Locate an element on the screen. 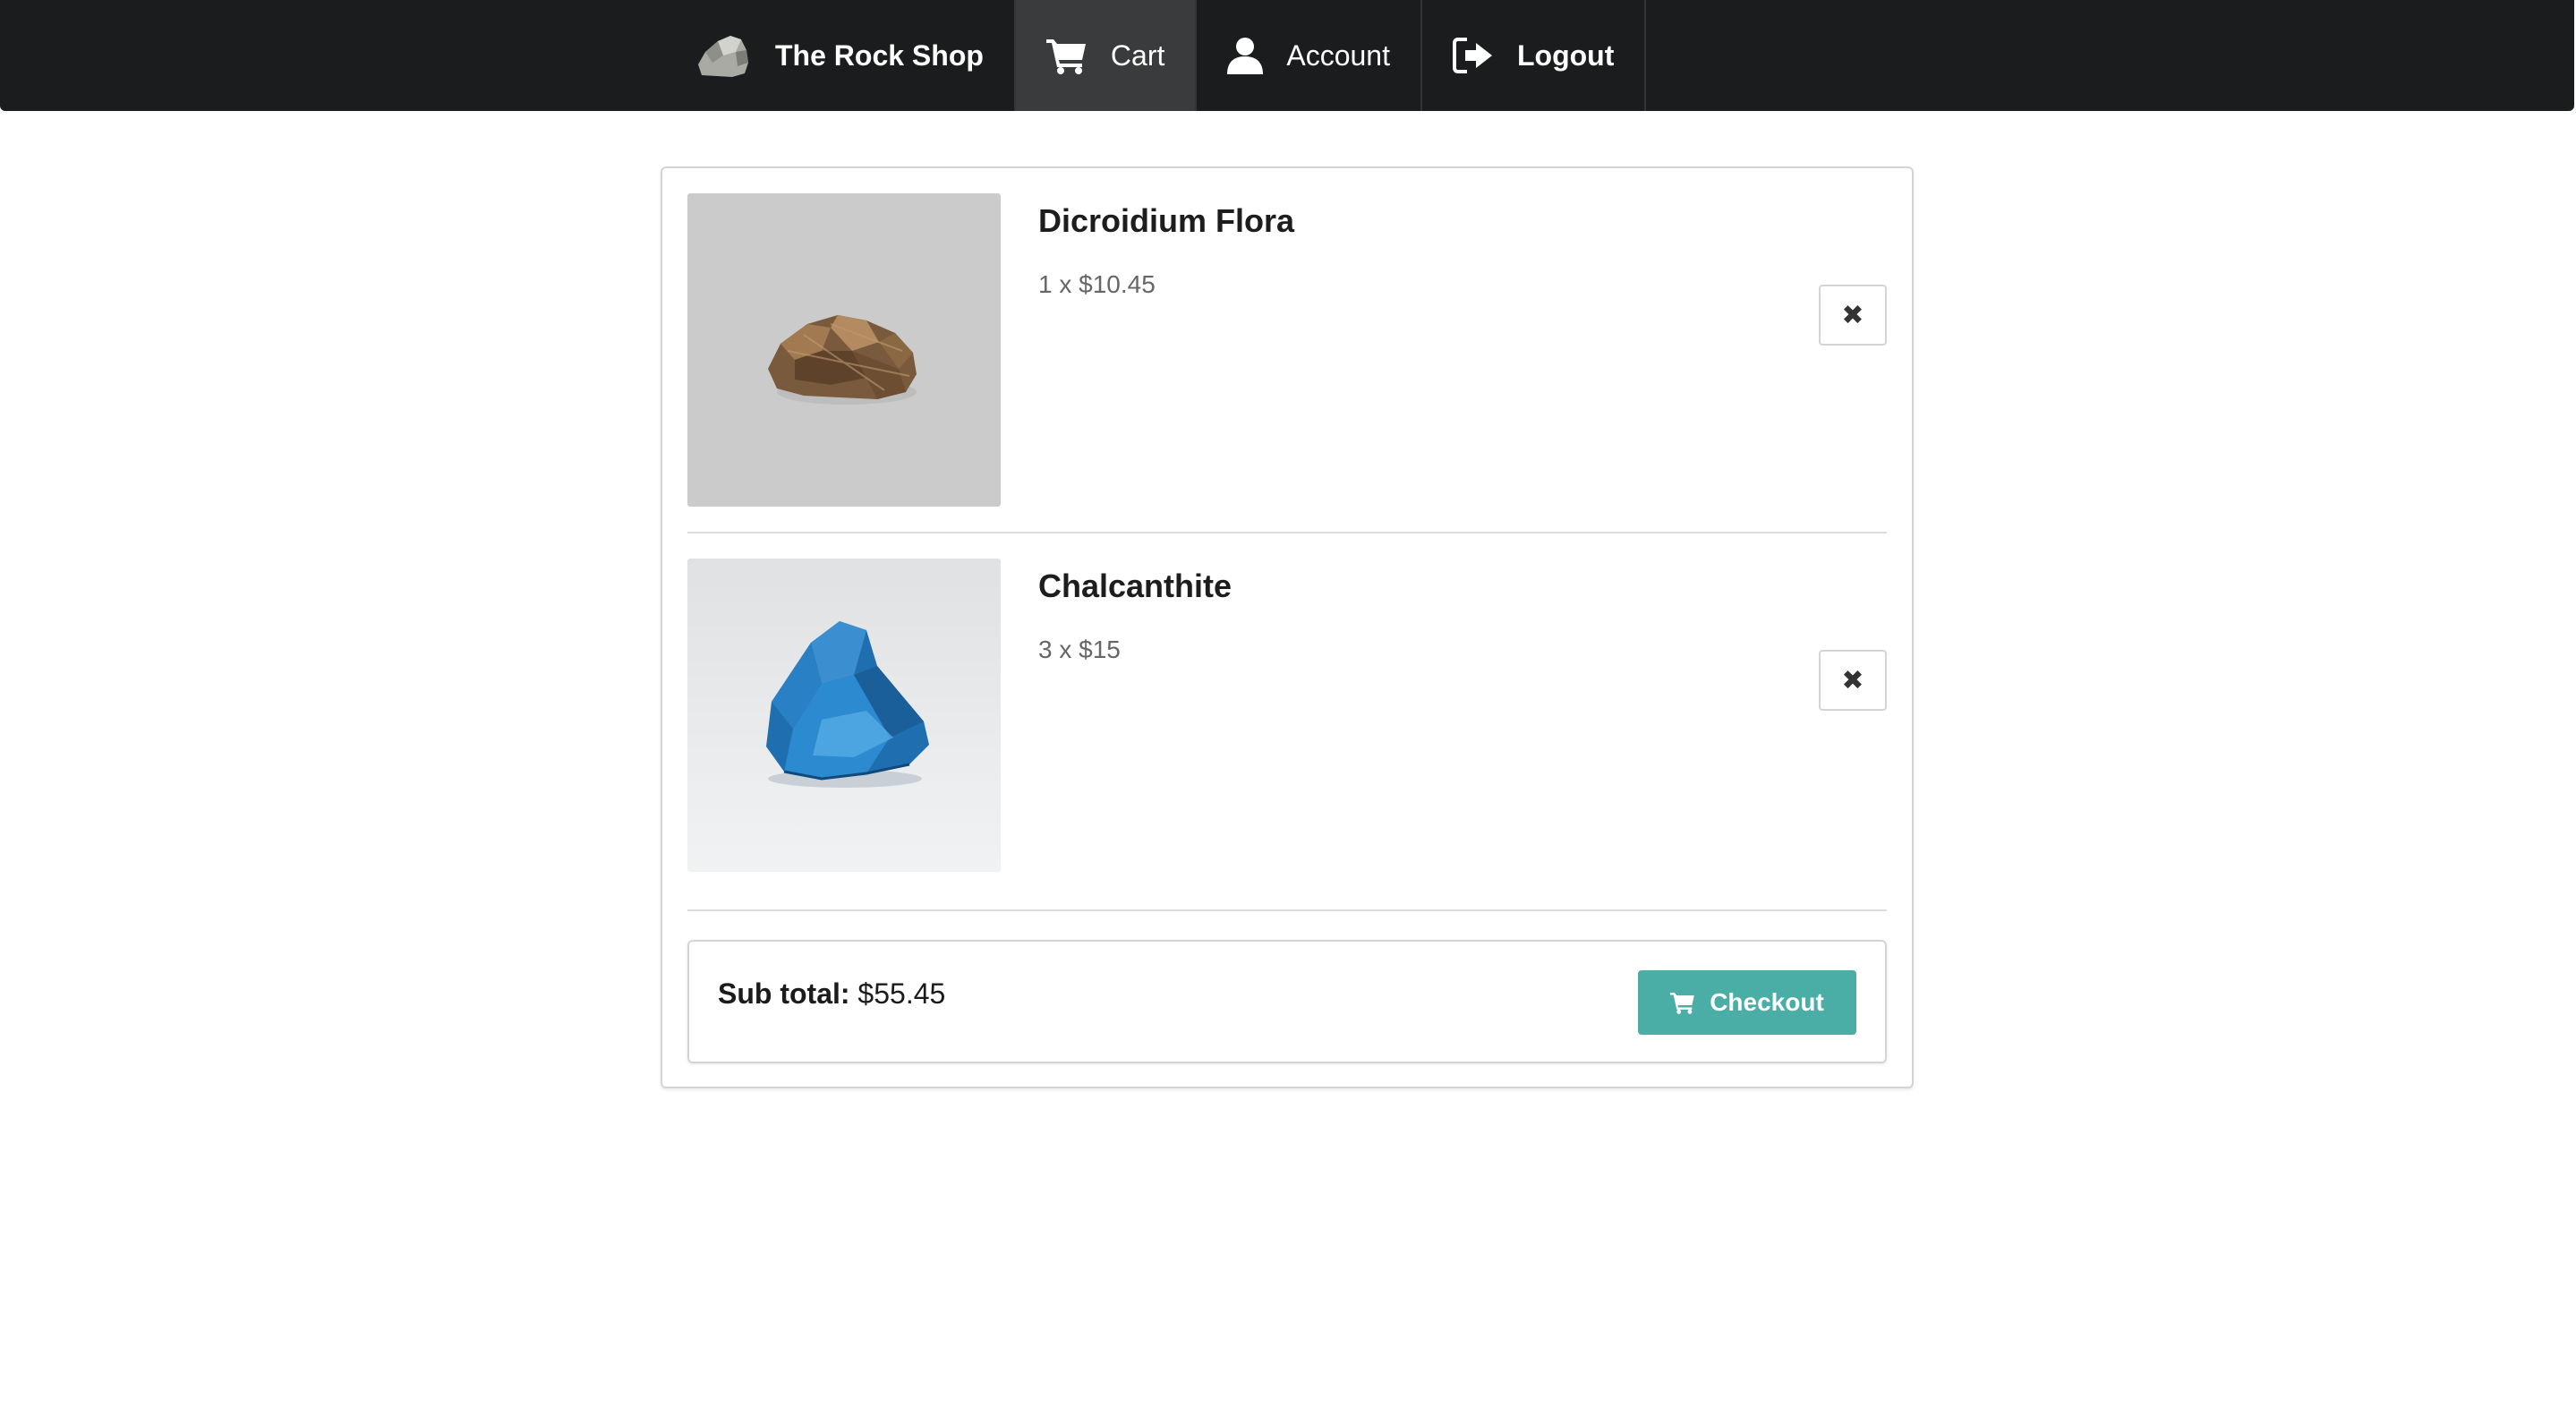  nav-item-logout: Logout is located at coordinates (1534, 55).